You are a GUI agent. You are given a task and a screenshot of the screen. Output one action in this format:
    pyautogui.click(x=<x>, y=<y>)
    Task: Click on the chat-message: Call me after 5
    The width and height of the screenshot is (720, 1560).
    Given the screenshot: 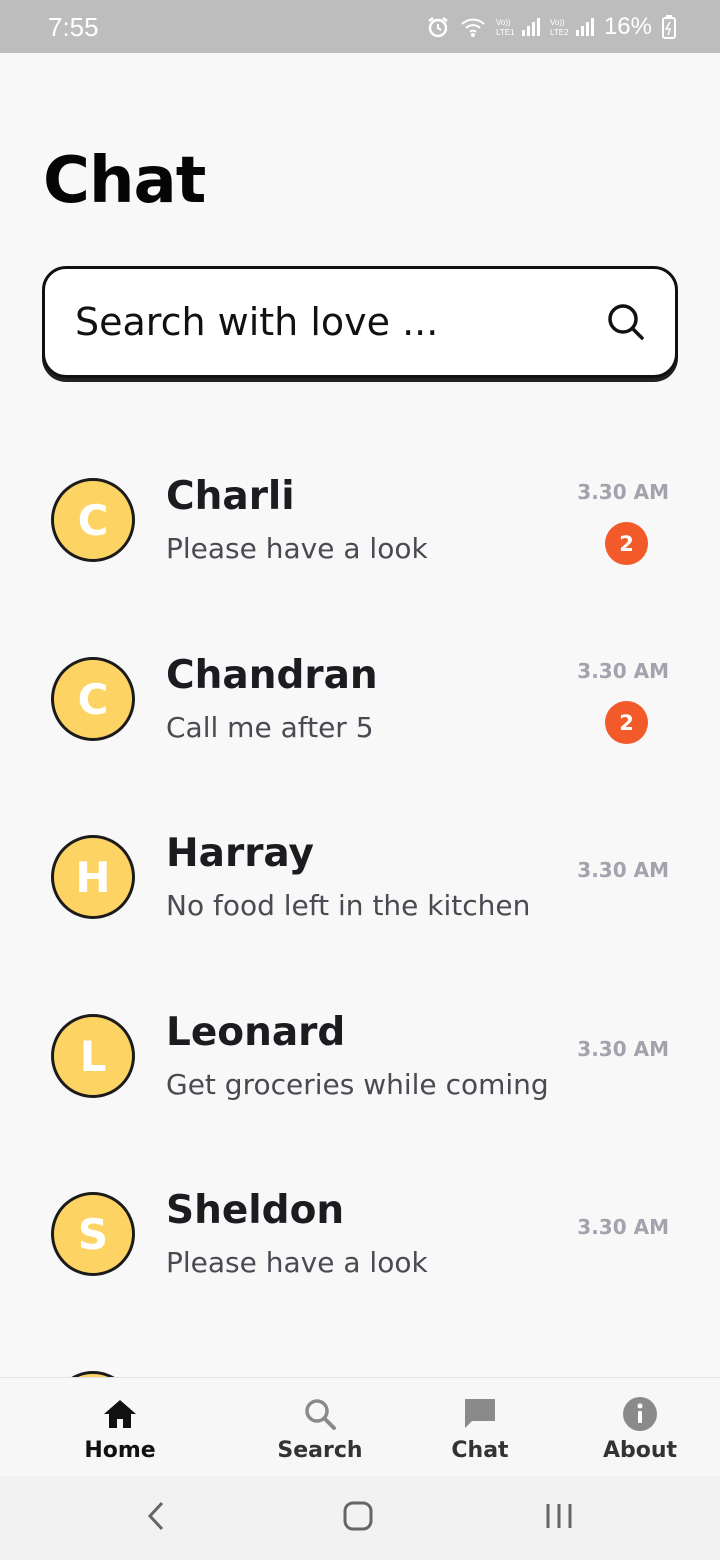 What is the action you would take?
    pyautogui.click(x=270, y=727)
    